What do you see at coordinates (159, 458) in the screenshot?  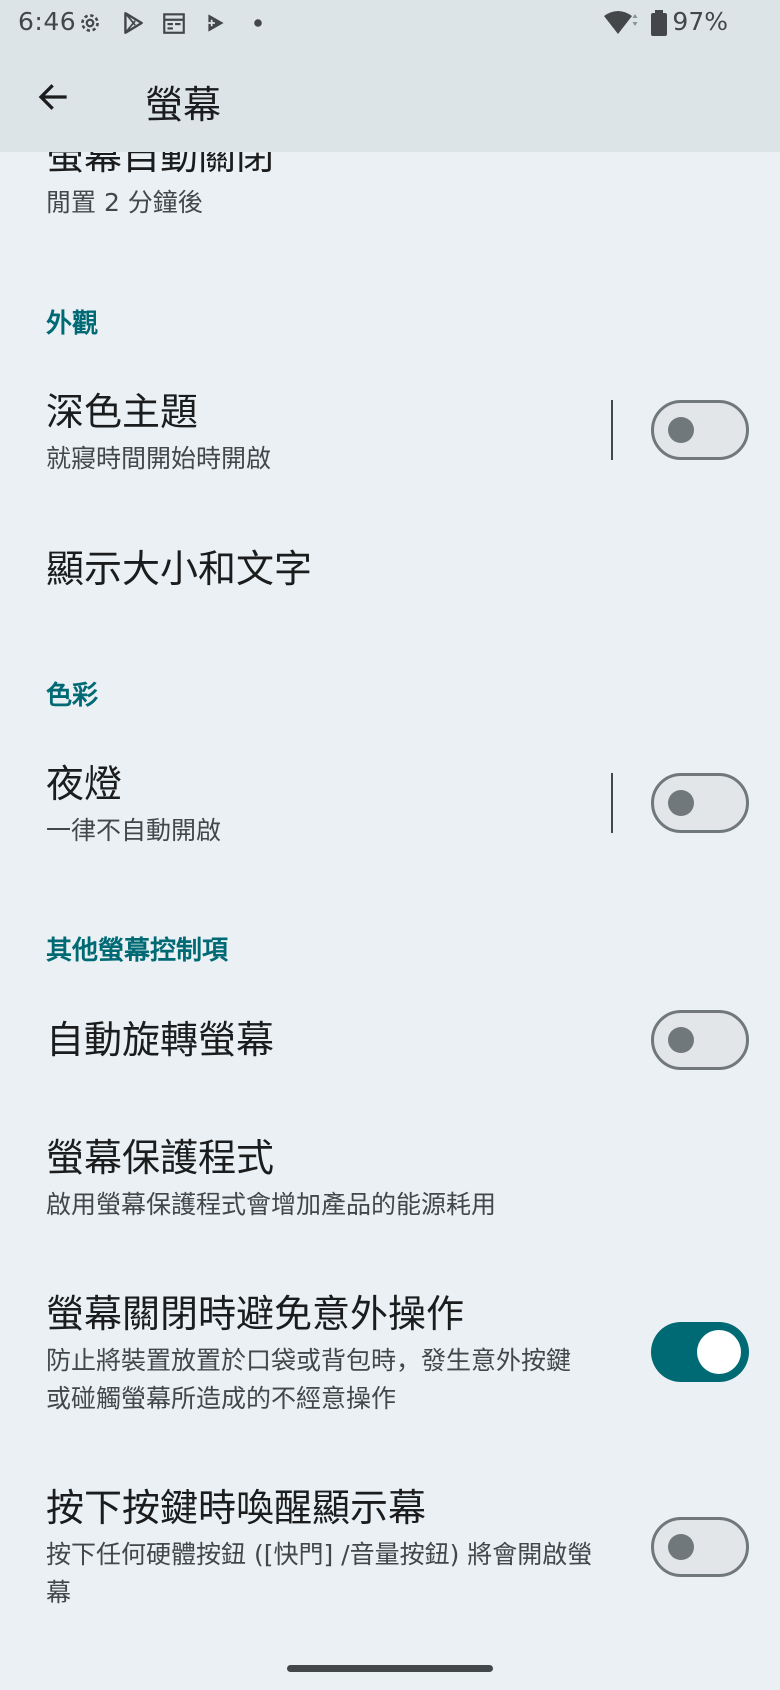 I see `dark-theme-summary: 就寢時間開始時開啟` at bounding box center [159, 458].